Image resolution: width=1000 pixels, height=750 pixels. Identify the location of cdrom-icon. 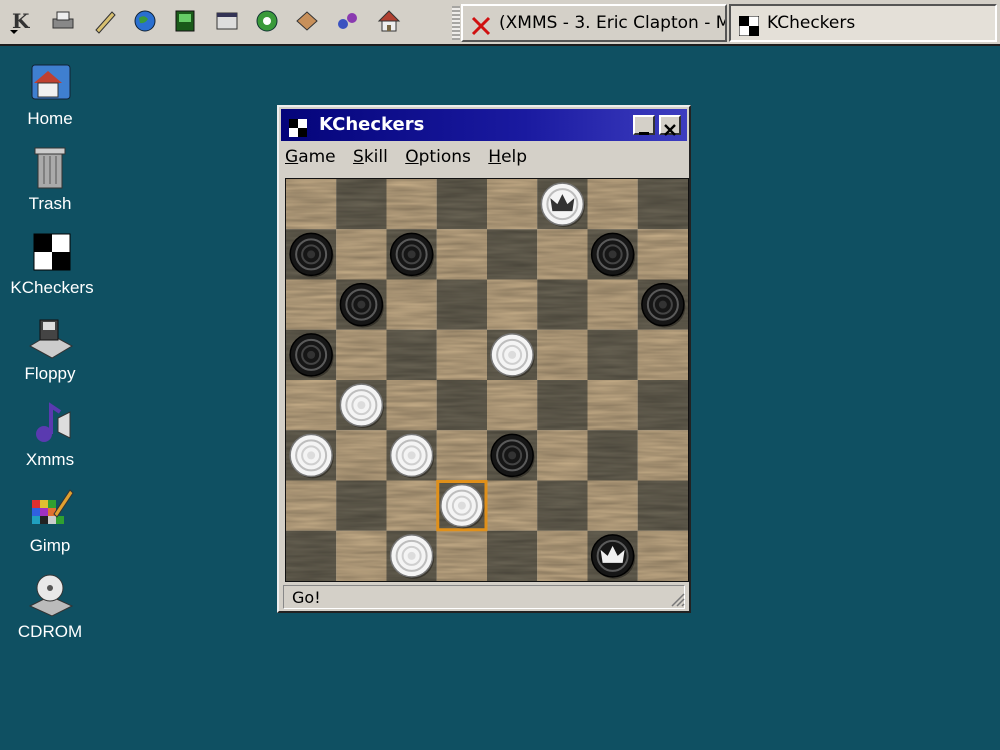
(51, 595).